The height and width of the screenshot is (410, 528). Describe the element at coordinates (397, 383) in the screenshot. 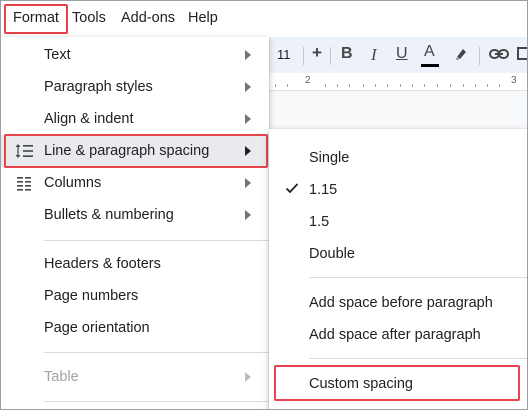

I see `custom-spacing-highlight` at that location.